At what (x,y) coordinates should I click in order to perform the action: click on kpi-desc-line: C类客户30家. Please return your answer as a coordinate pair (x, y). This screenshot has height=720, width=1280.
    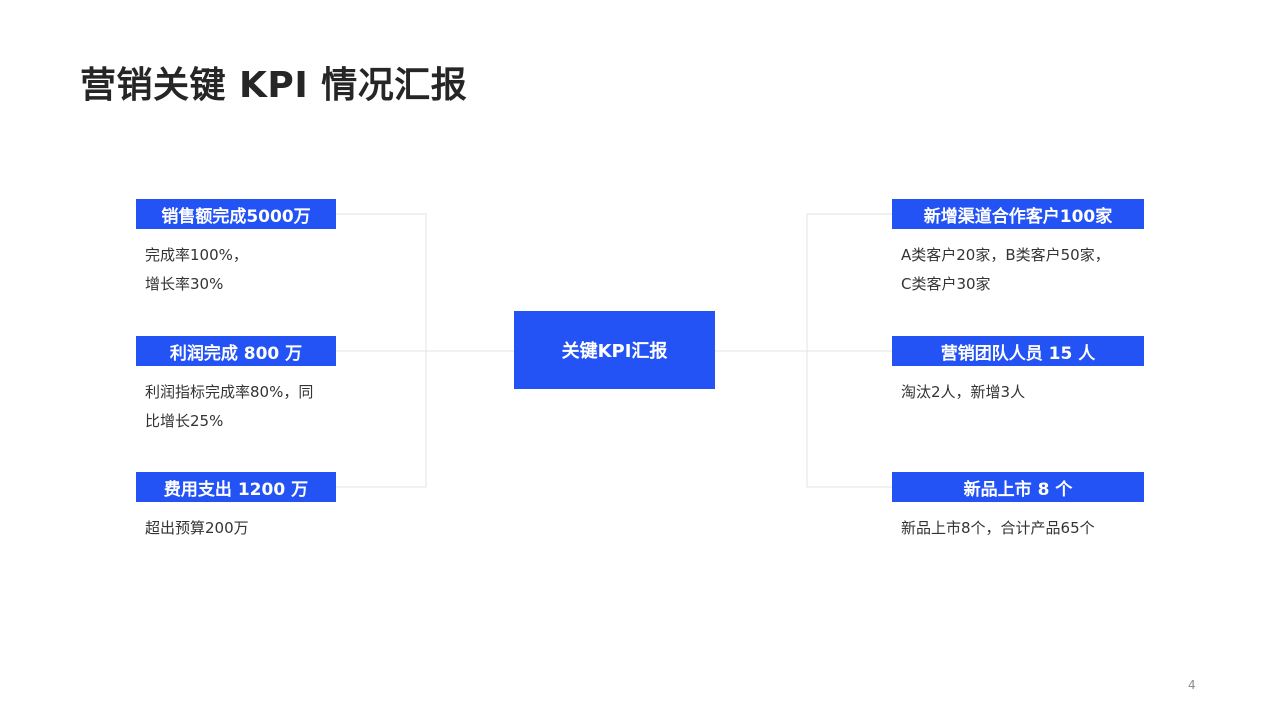
    Looking at the image, I should click on (946, 284).